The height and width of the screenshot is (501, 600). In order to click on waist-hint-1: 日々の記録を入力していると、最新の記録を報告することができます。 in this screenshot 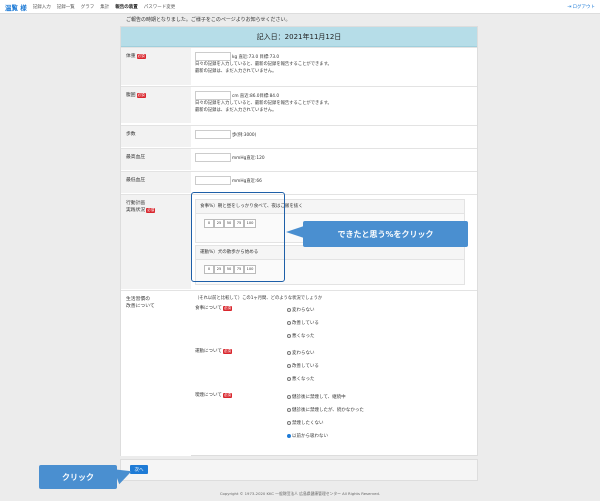, I will do `click(263, 103)`.